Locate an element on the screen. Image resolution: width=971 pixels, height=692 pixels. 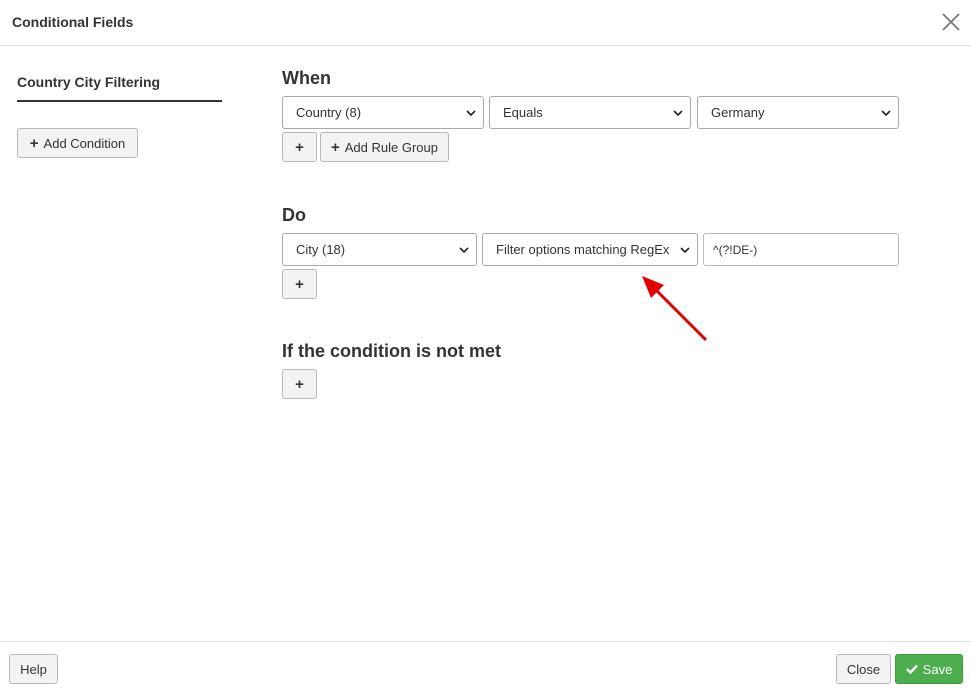
dialog-footer is located at coordinates (485, 666).